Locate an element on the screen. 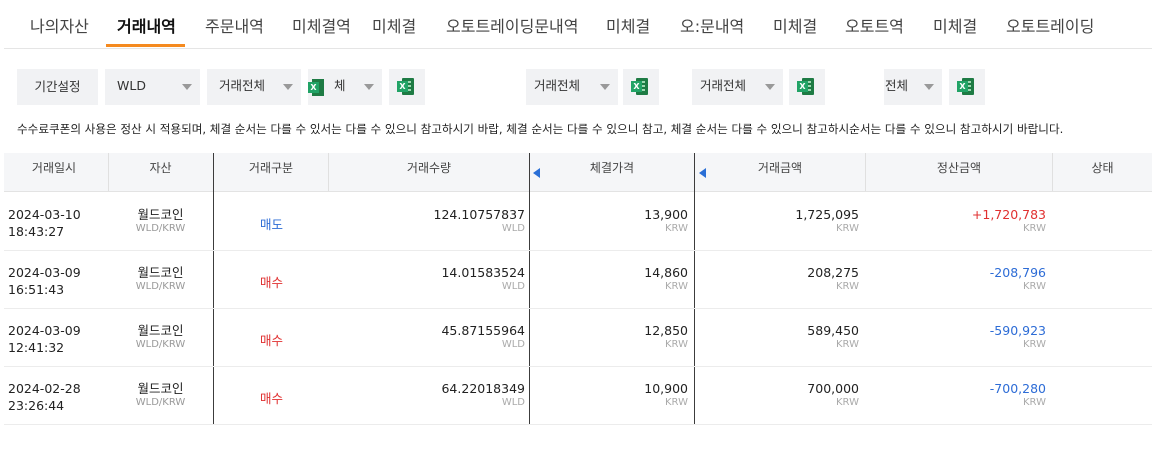  asset-select-value: WLD is located at coordinates (131, 85).